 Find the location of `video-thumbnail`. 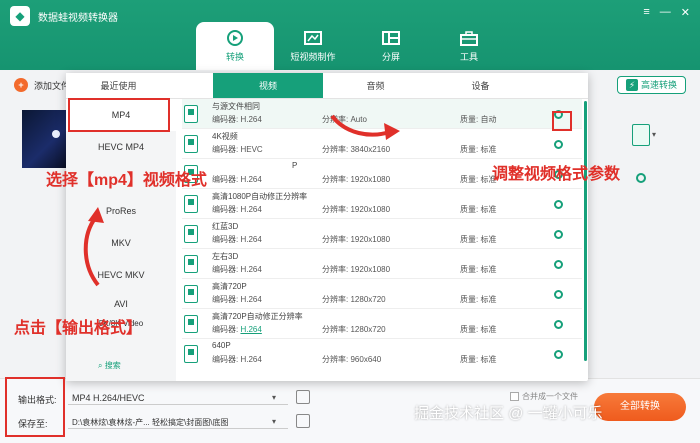

video-thumbnail is located at coordinates (44, 139).